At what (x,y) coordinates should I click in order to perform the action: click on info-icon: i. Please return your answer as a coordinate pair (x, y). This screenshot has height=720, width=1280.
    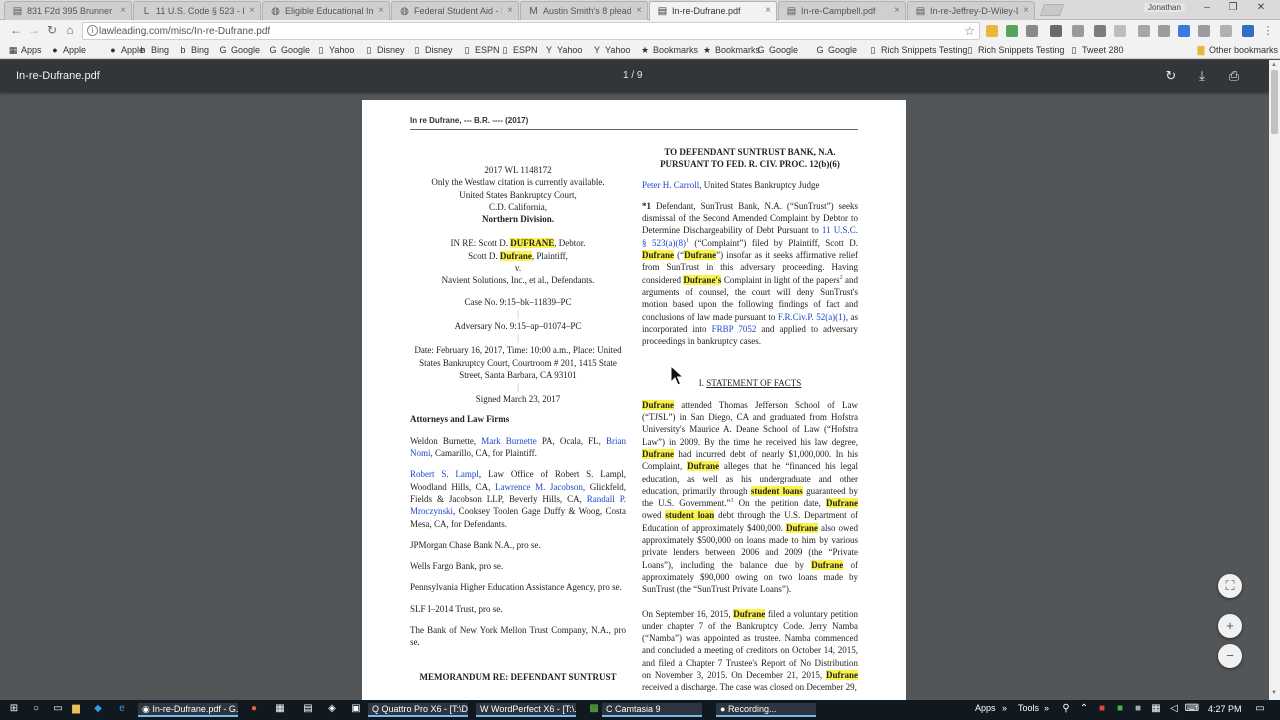
    Looking at the image, I should click on (92, 30).